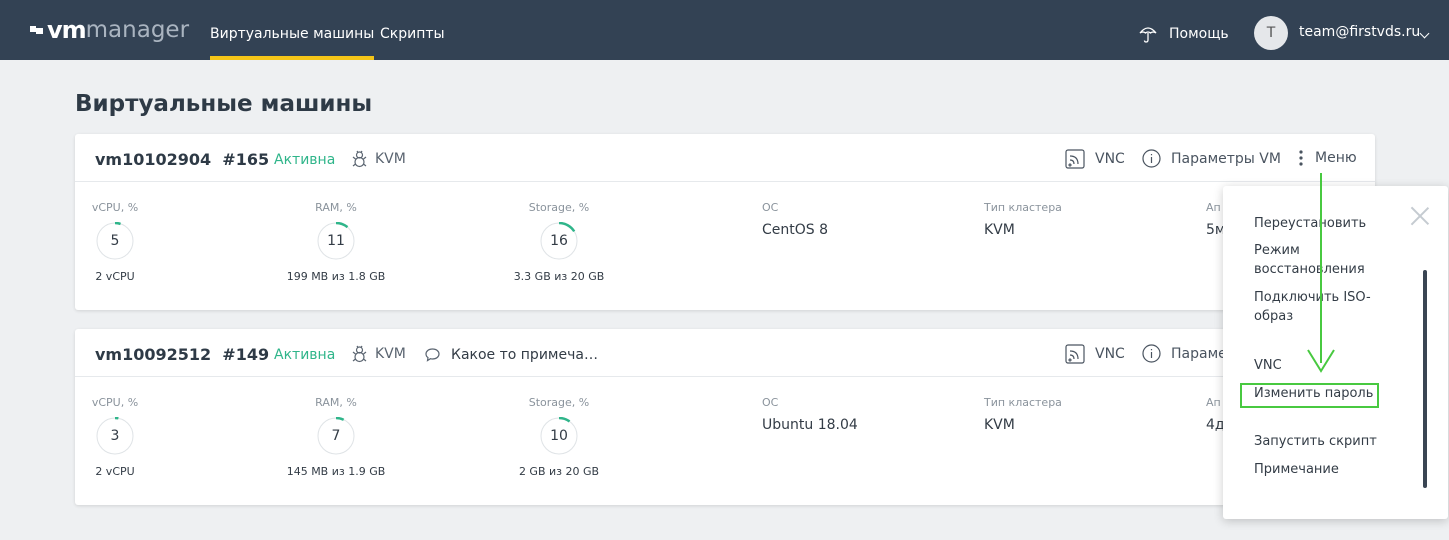 Image resolution: width=1449 pixels, height=540 pixels. What do you see at coordinates (795, 230) in the screenshot?
I see `field-value: CentOS 8` at bounding box center [795, 230].